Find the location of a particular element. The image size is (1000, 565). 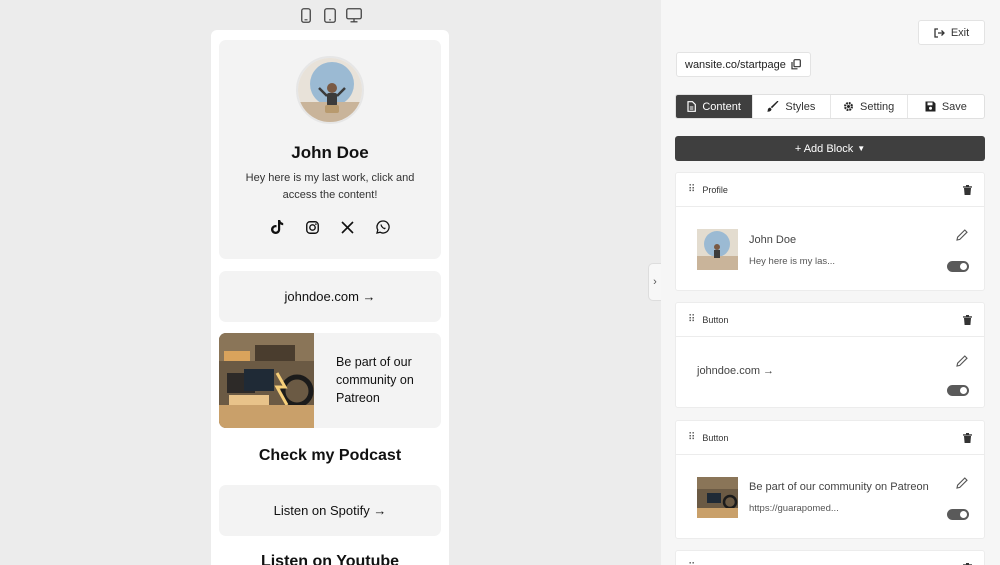

exit-label: Exit is located at coordinates (960, 32).